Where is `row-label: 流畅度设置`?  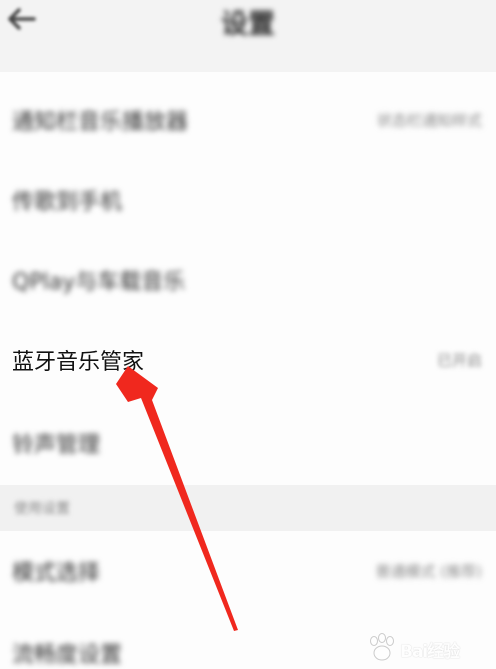 row-label: 流畅度设置 is located at coordinates (67, 655).